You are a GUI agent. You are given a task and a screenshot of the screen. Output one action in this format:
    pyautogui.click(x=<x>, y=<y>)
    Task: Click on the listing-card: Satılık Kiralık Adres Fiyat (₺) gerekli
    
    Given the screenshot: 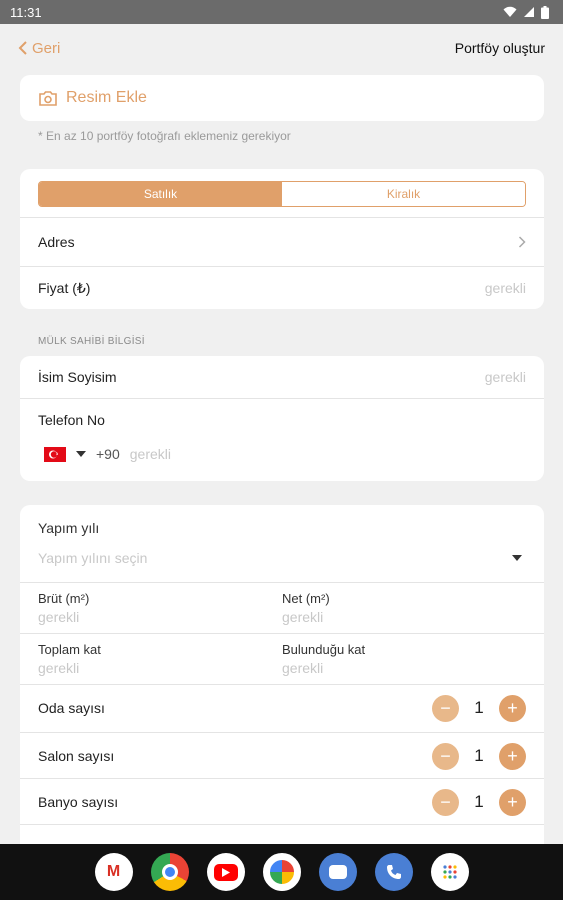 What is the action you would take?
    pyautogui.click(x=282, y=239)
    